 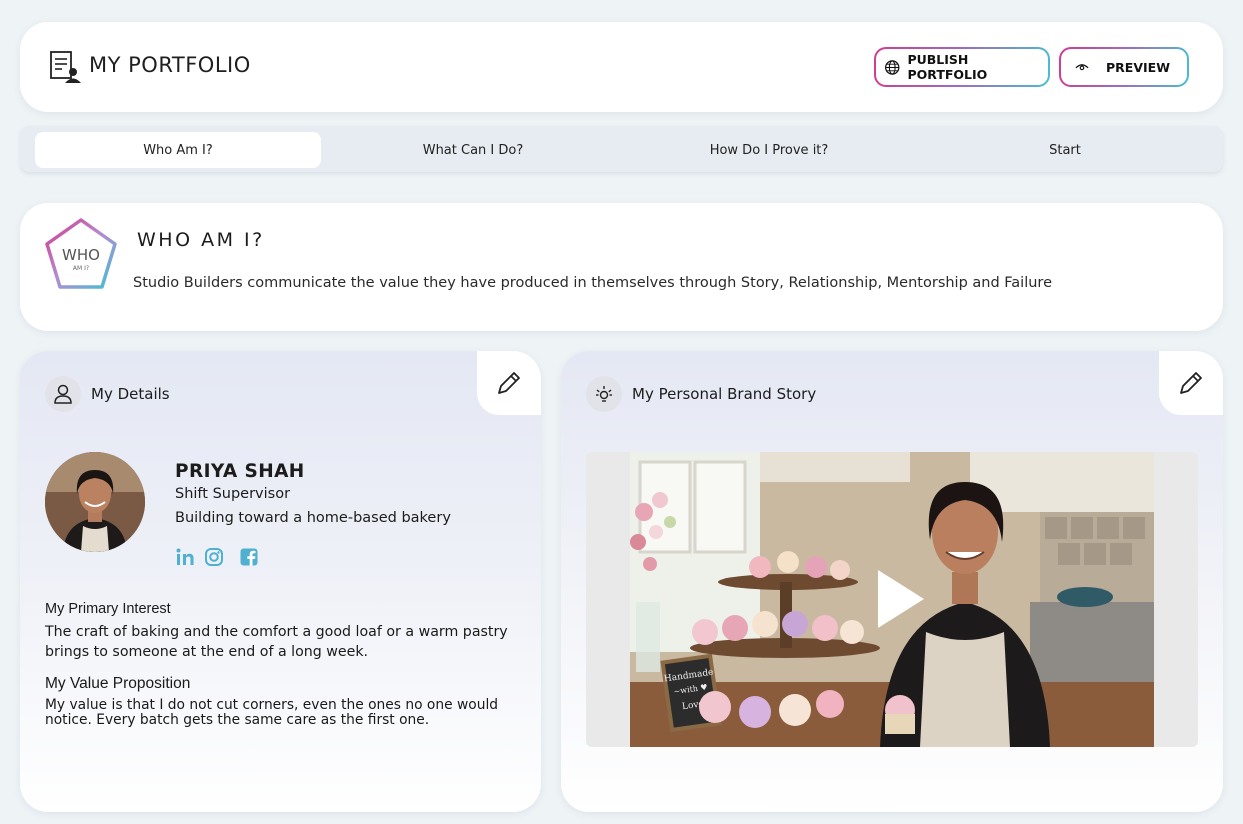 I want to click on instagram-icon, so click(x=214, y=557).